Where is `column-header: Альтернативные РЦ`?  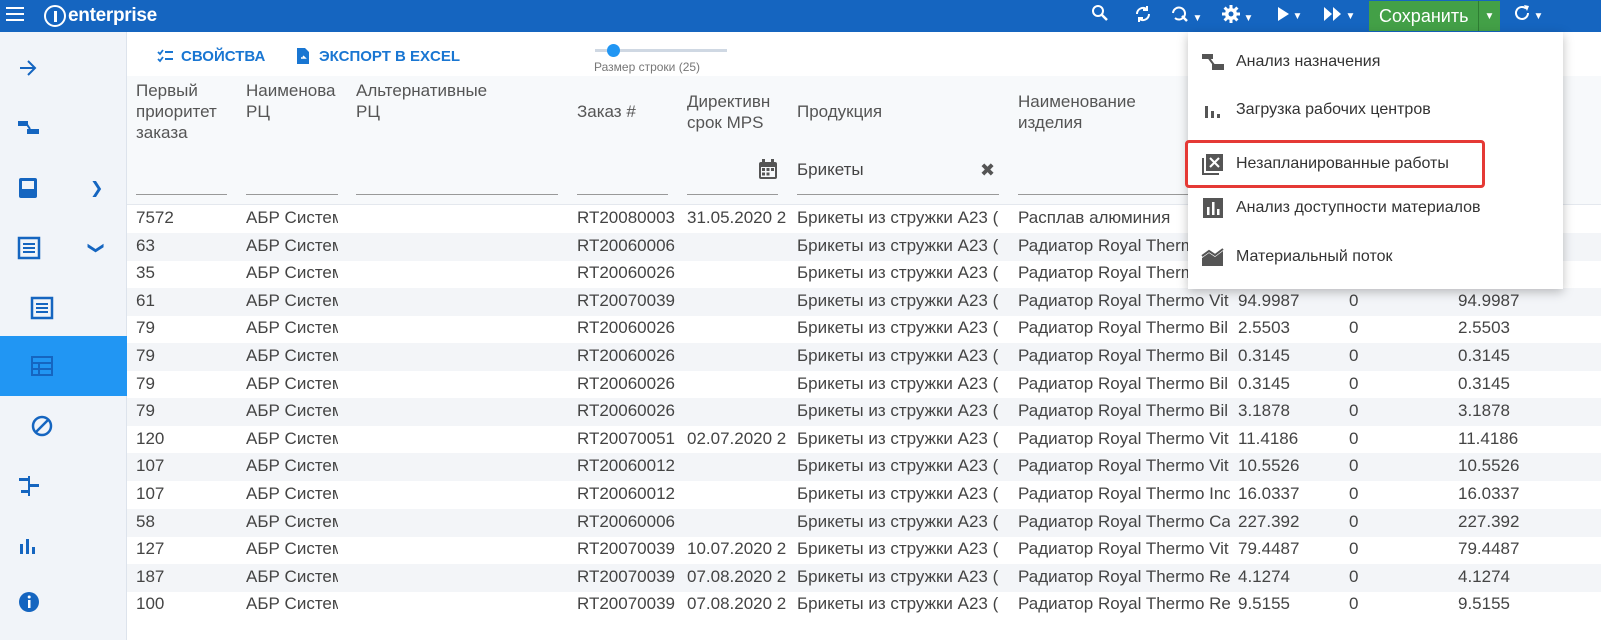 column-header: Альтернативные РЦ is located at coordinates (456, 101).